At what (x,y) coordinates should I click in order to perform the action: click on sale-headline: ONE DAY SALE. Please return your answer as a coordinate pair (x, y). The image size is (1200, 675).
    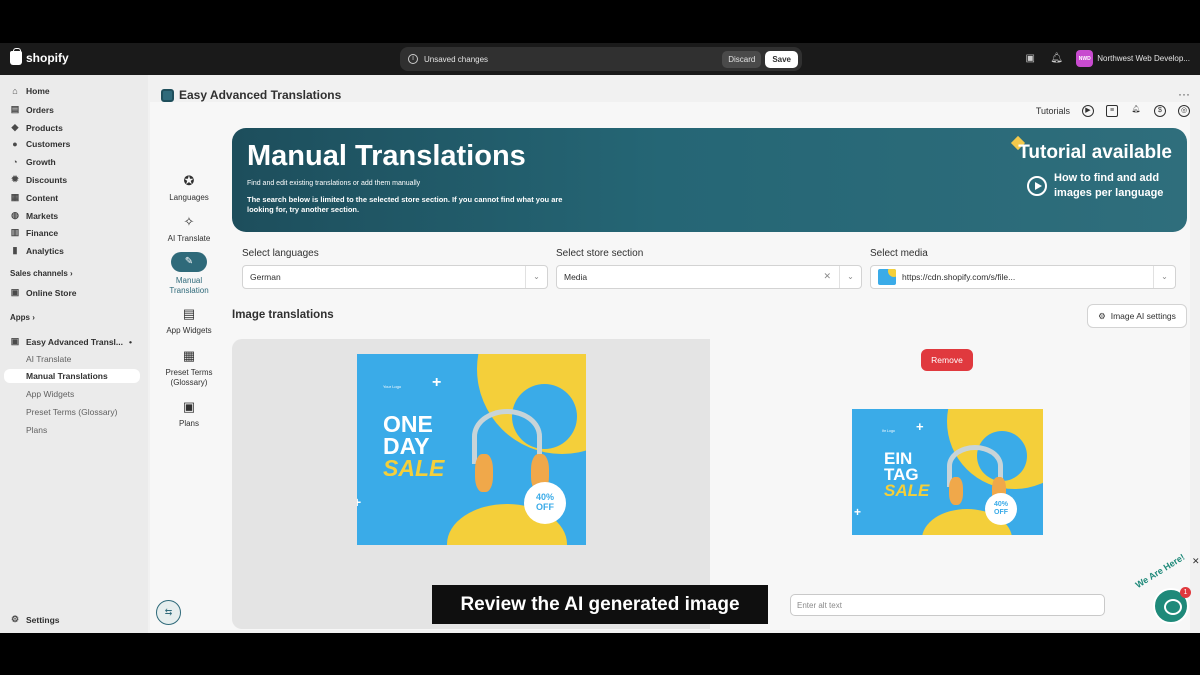
    Looking at the image, I should click on (414, 446).